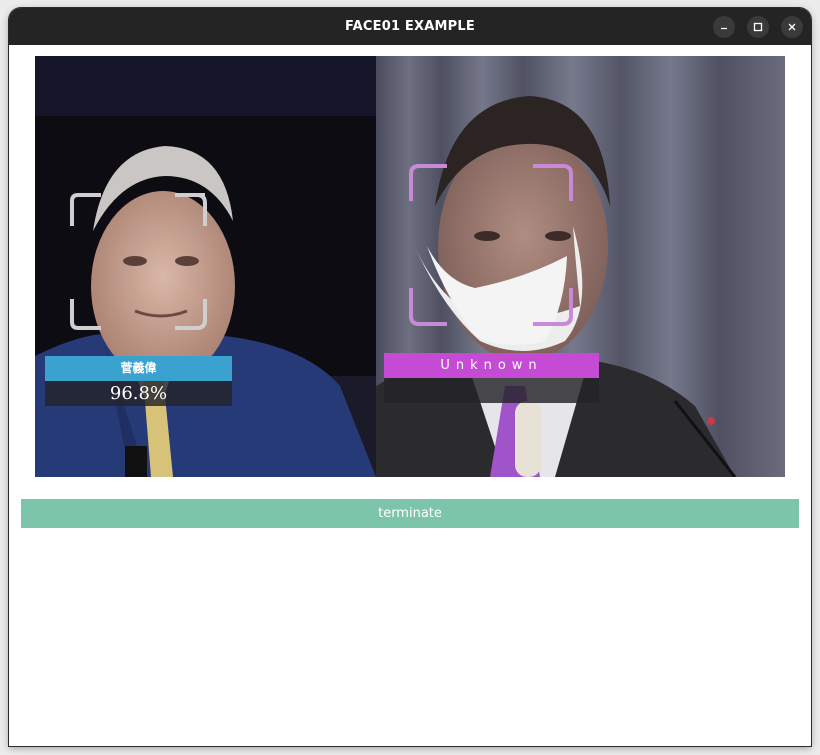 The height and width of the screenshot is (755, 820). What do you see at coordinates (138, 393) in the screenshot?
I see `face-score-label: 96.8%` at bounding box center [138, 393].